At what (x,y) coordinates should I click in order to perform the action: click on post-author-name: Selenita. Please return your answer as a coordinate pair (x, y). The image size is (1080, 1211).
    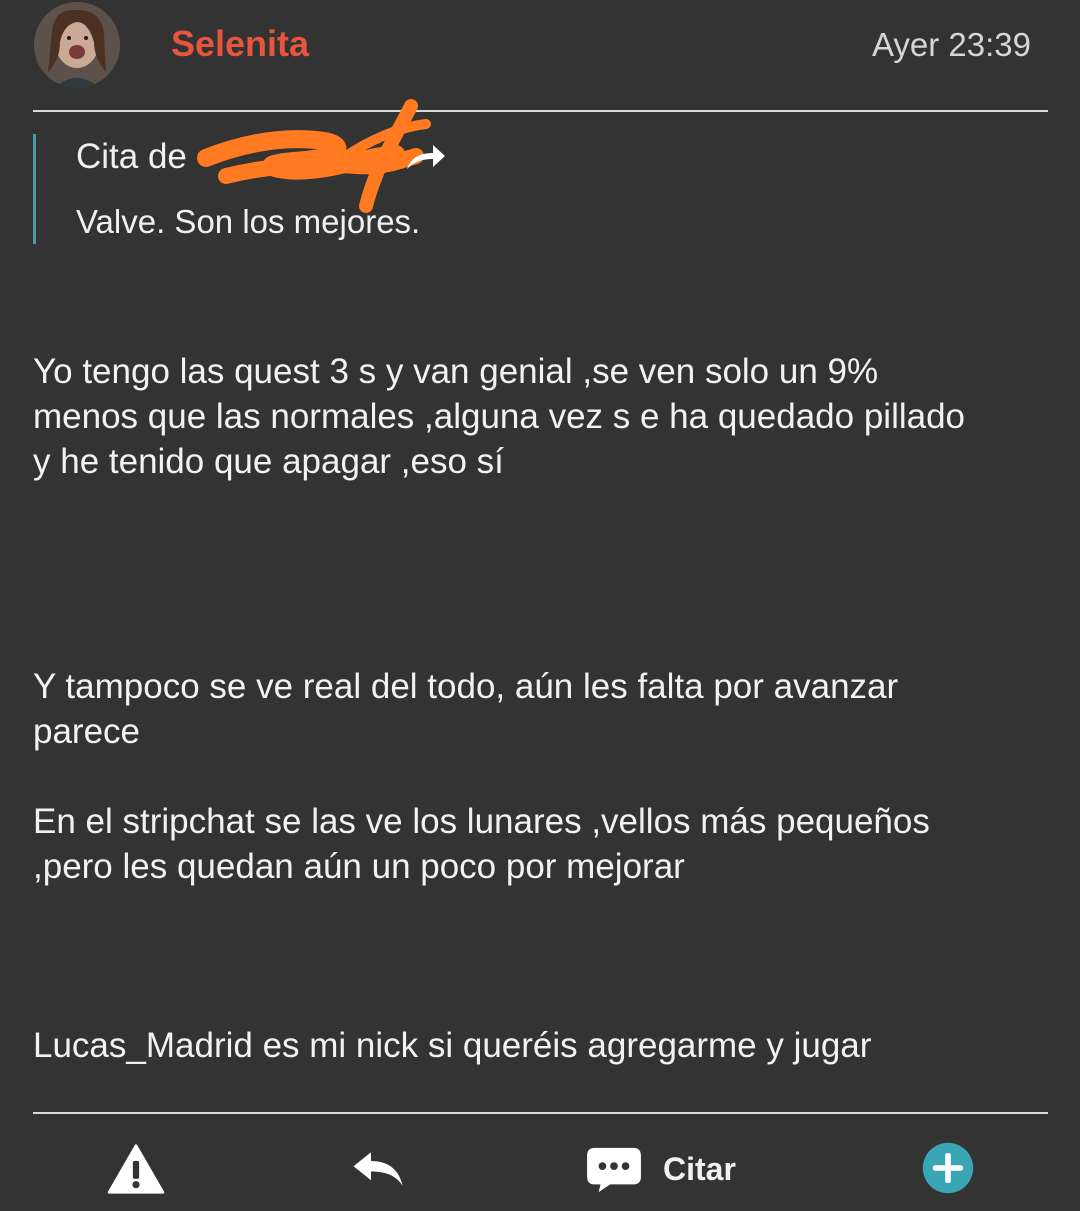
    Looking at the image, I should click on (240, 44).